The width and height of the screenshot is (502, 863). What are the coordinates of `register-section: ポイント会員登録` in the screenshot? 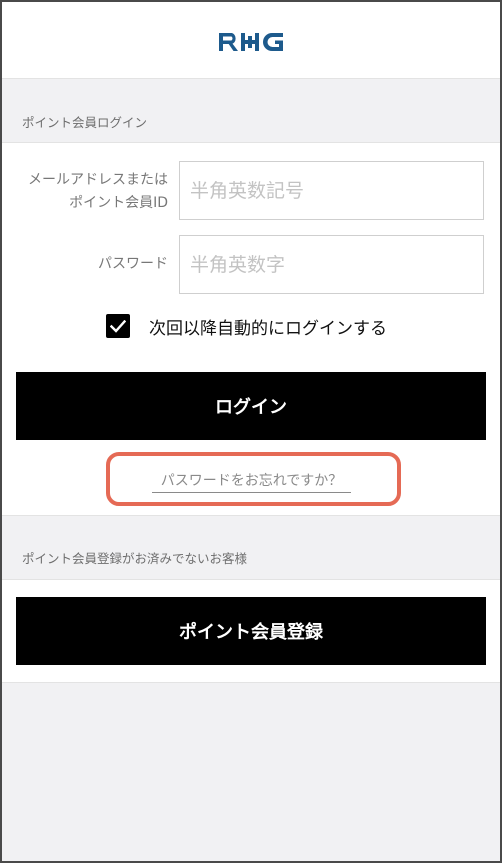 It's located at (251, 631).